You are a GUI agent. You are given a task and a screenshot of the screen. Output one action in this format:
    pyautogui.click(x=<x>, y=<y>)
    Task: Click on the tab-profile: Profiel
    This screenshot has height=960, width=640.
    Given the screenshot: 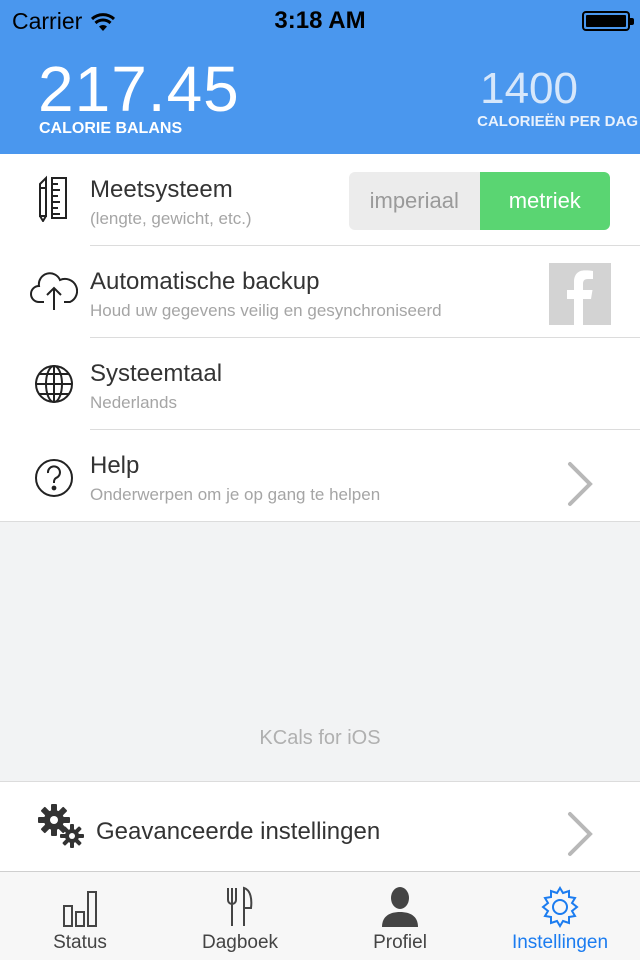 What is the action you would take?
    pyautogui.click(x=400, y=916)
    